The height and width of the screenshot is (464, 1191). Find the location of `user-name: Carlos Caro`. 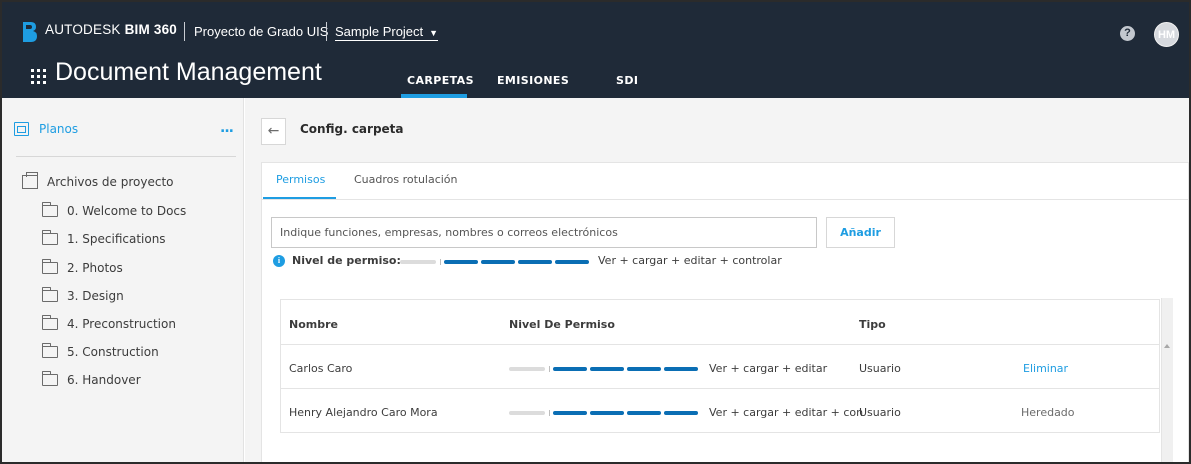

user-name: Carlos Caro is located at coordinates (321, 368).